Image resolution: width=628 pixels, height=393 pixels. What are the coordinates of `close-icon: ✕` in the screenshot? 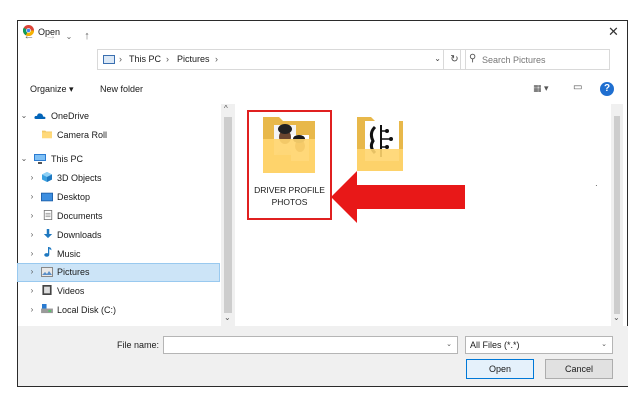 It's located at (613, 32).